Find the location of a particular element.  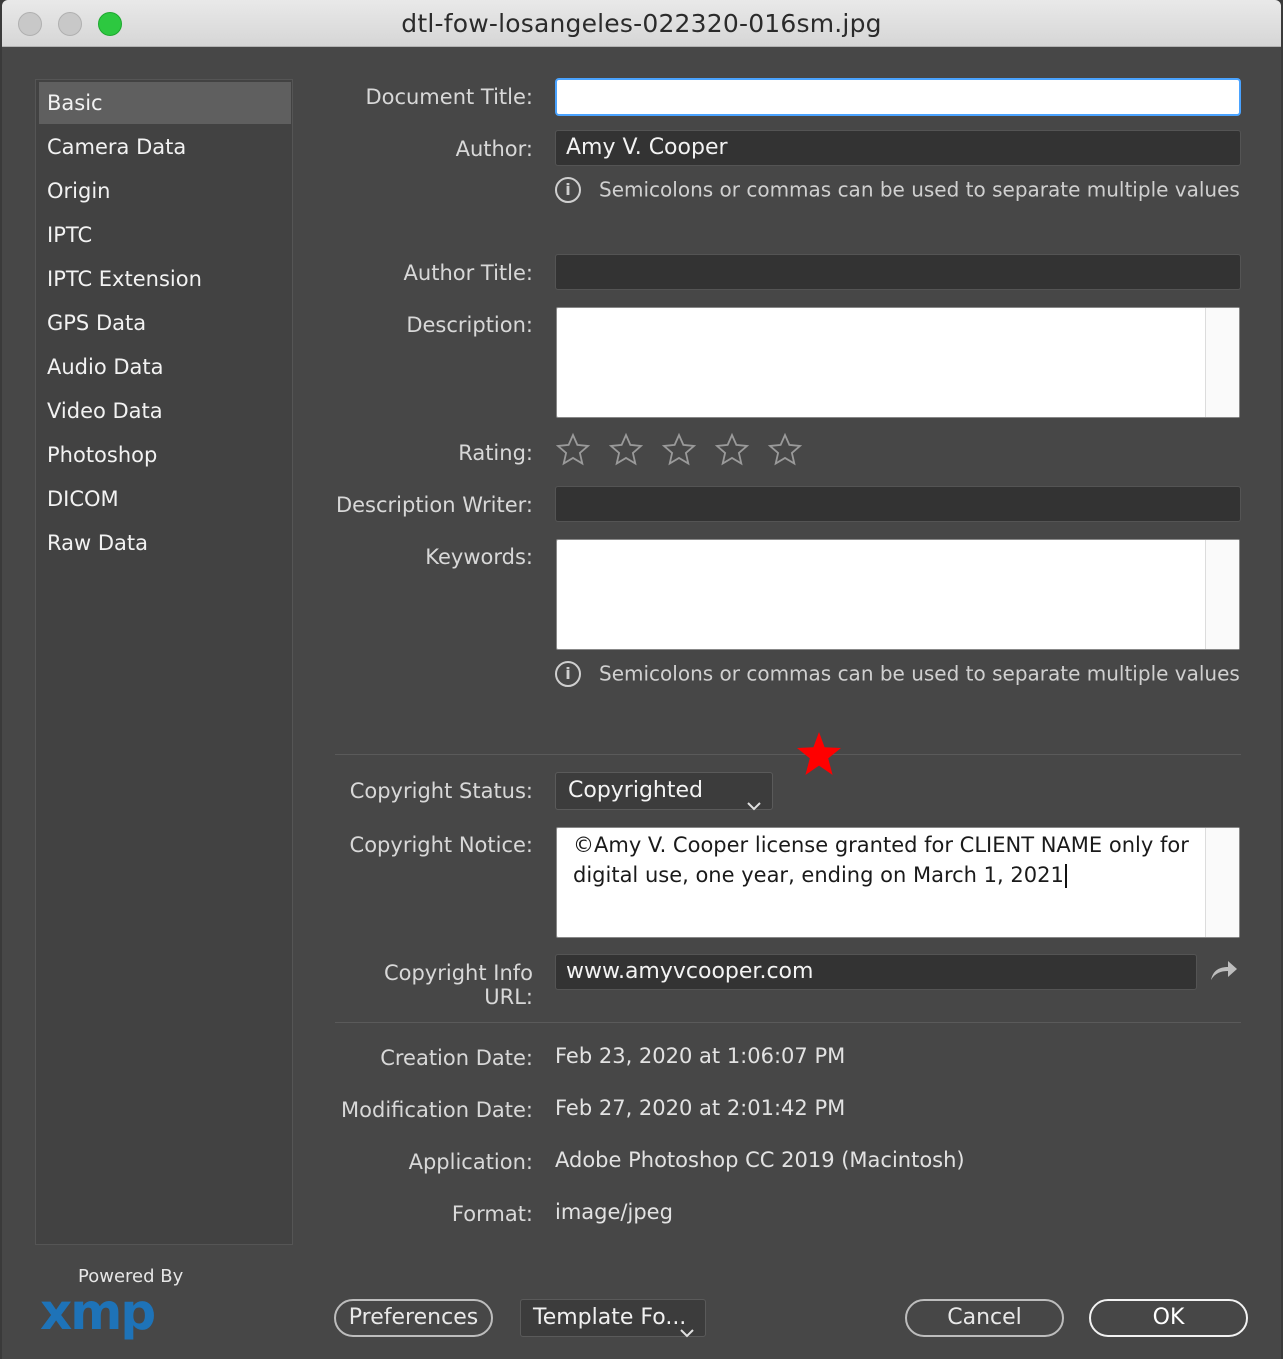

copyright-status-value: Copyrighted is located at coordinates (635, 790).